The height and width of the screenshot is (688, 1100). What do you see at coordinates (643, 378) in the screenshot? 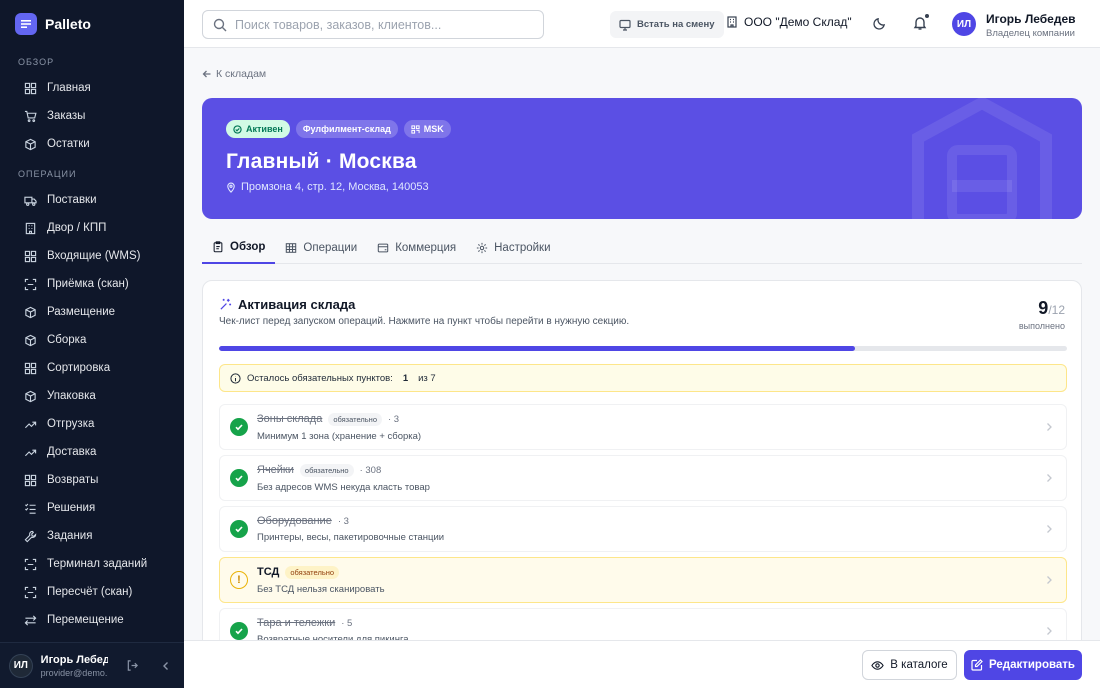
I see `remaining-notice: Осталось обязательных пунктов: 1 из 7` at bounding box center [643, 378].